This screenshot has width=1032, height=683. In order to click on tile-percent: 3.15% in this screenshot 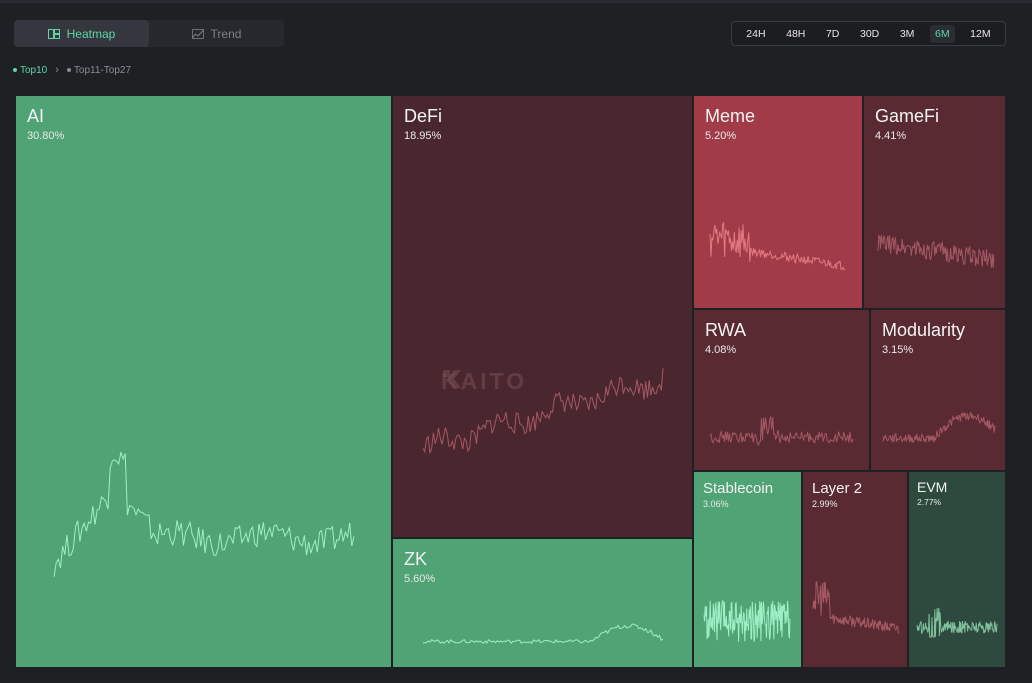, I will do `click(898, 350)`.